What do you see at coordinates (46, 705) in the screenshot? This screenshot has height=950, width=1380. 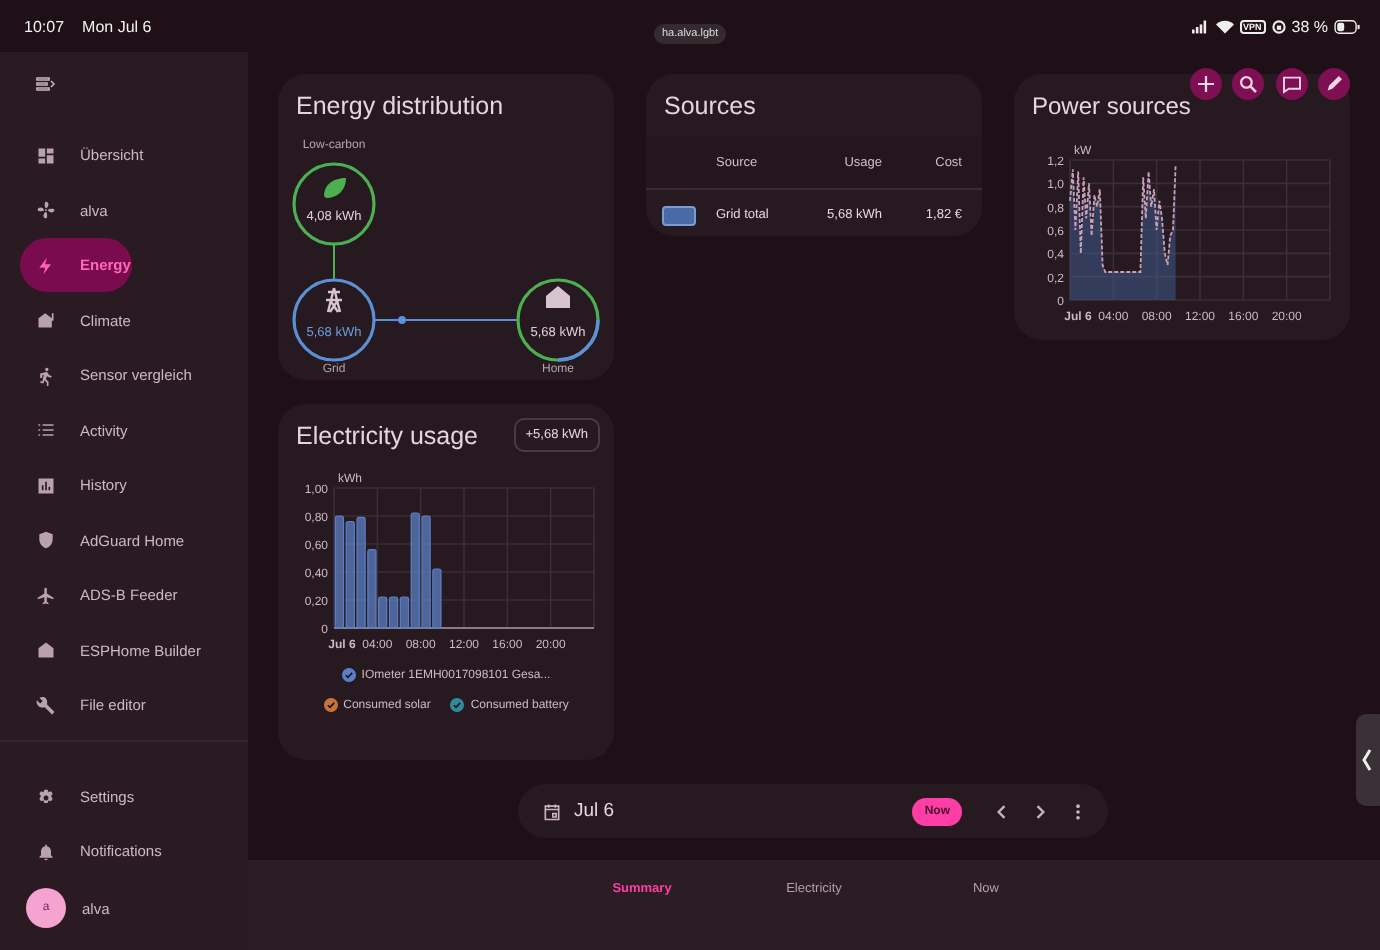 I see `wrench-icon` at bounding box center [46, 705].